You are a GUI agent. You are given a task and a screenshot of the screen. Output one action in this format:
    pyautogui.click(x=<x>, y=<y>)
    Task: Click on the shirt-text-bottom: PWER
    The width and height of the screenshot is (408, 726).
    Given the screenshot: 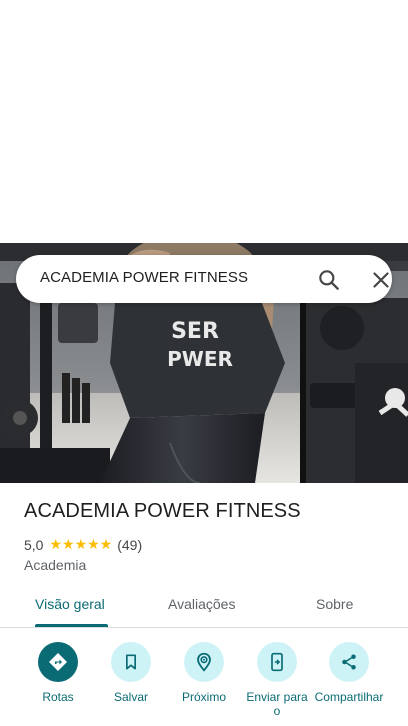 What is the action you would take?
    pyautogui.click(x=200, y=359)
    